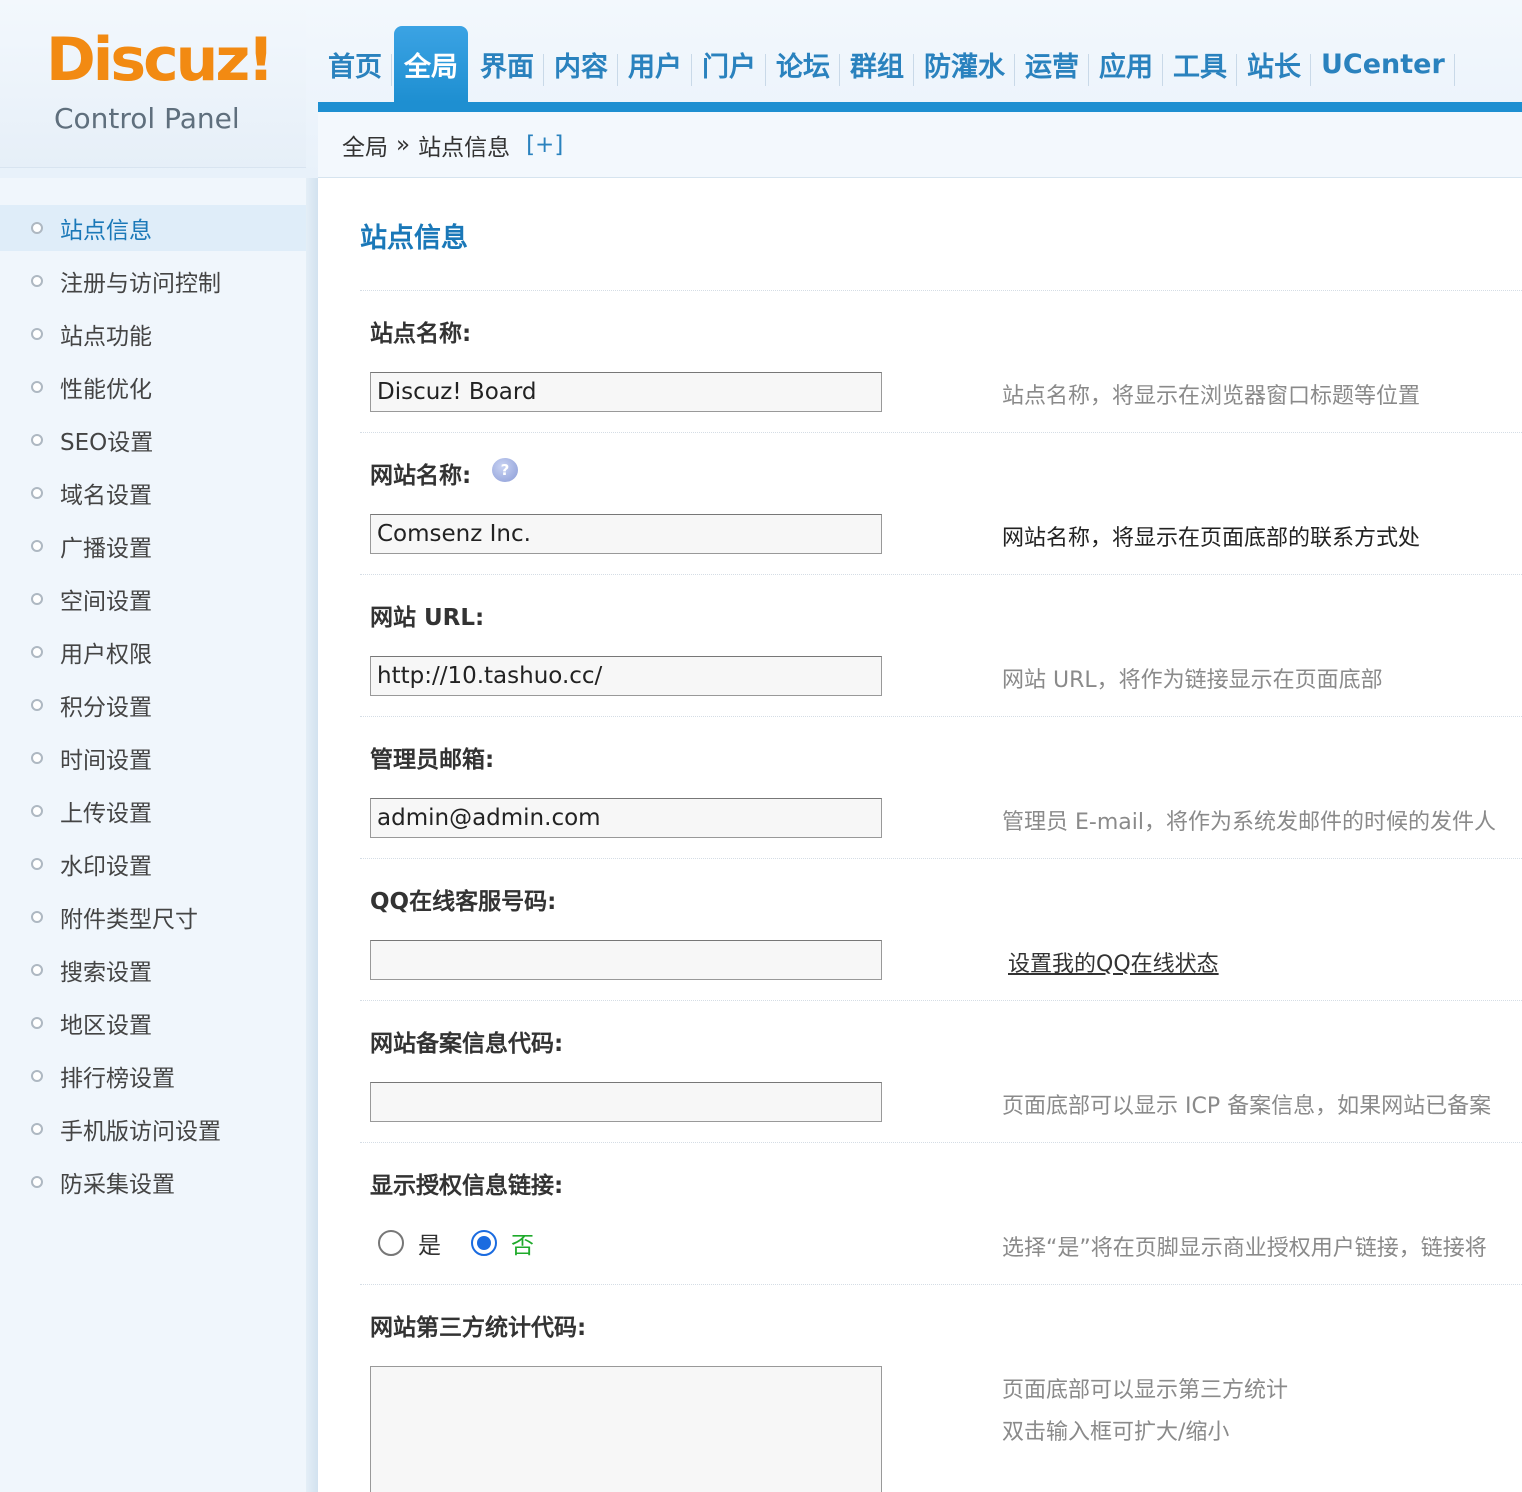  I want to click on sidebar-item-space: 空间设置, so click(153, 599).